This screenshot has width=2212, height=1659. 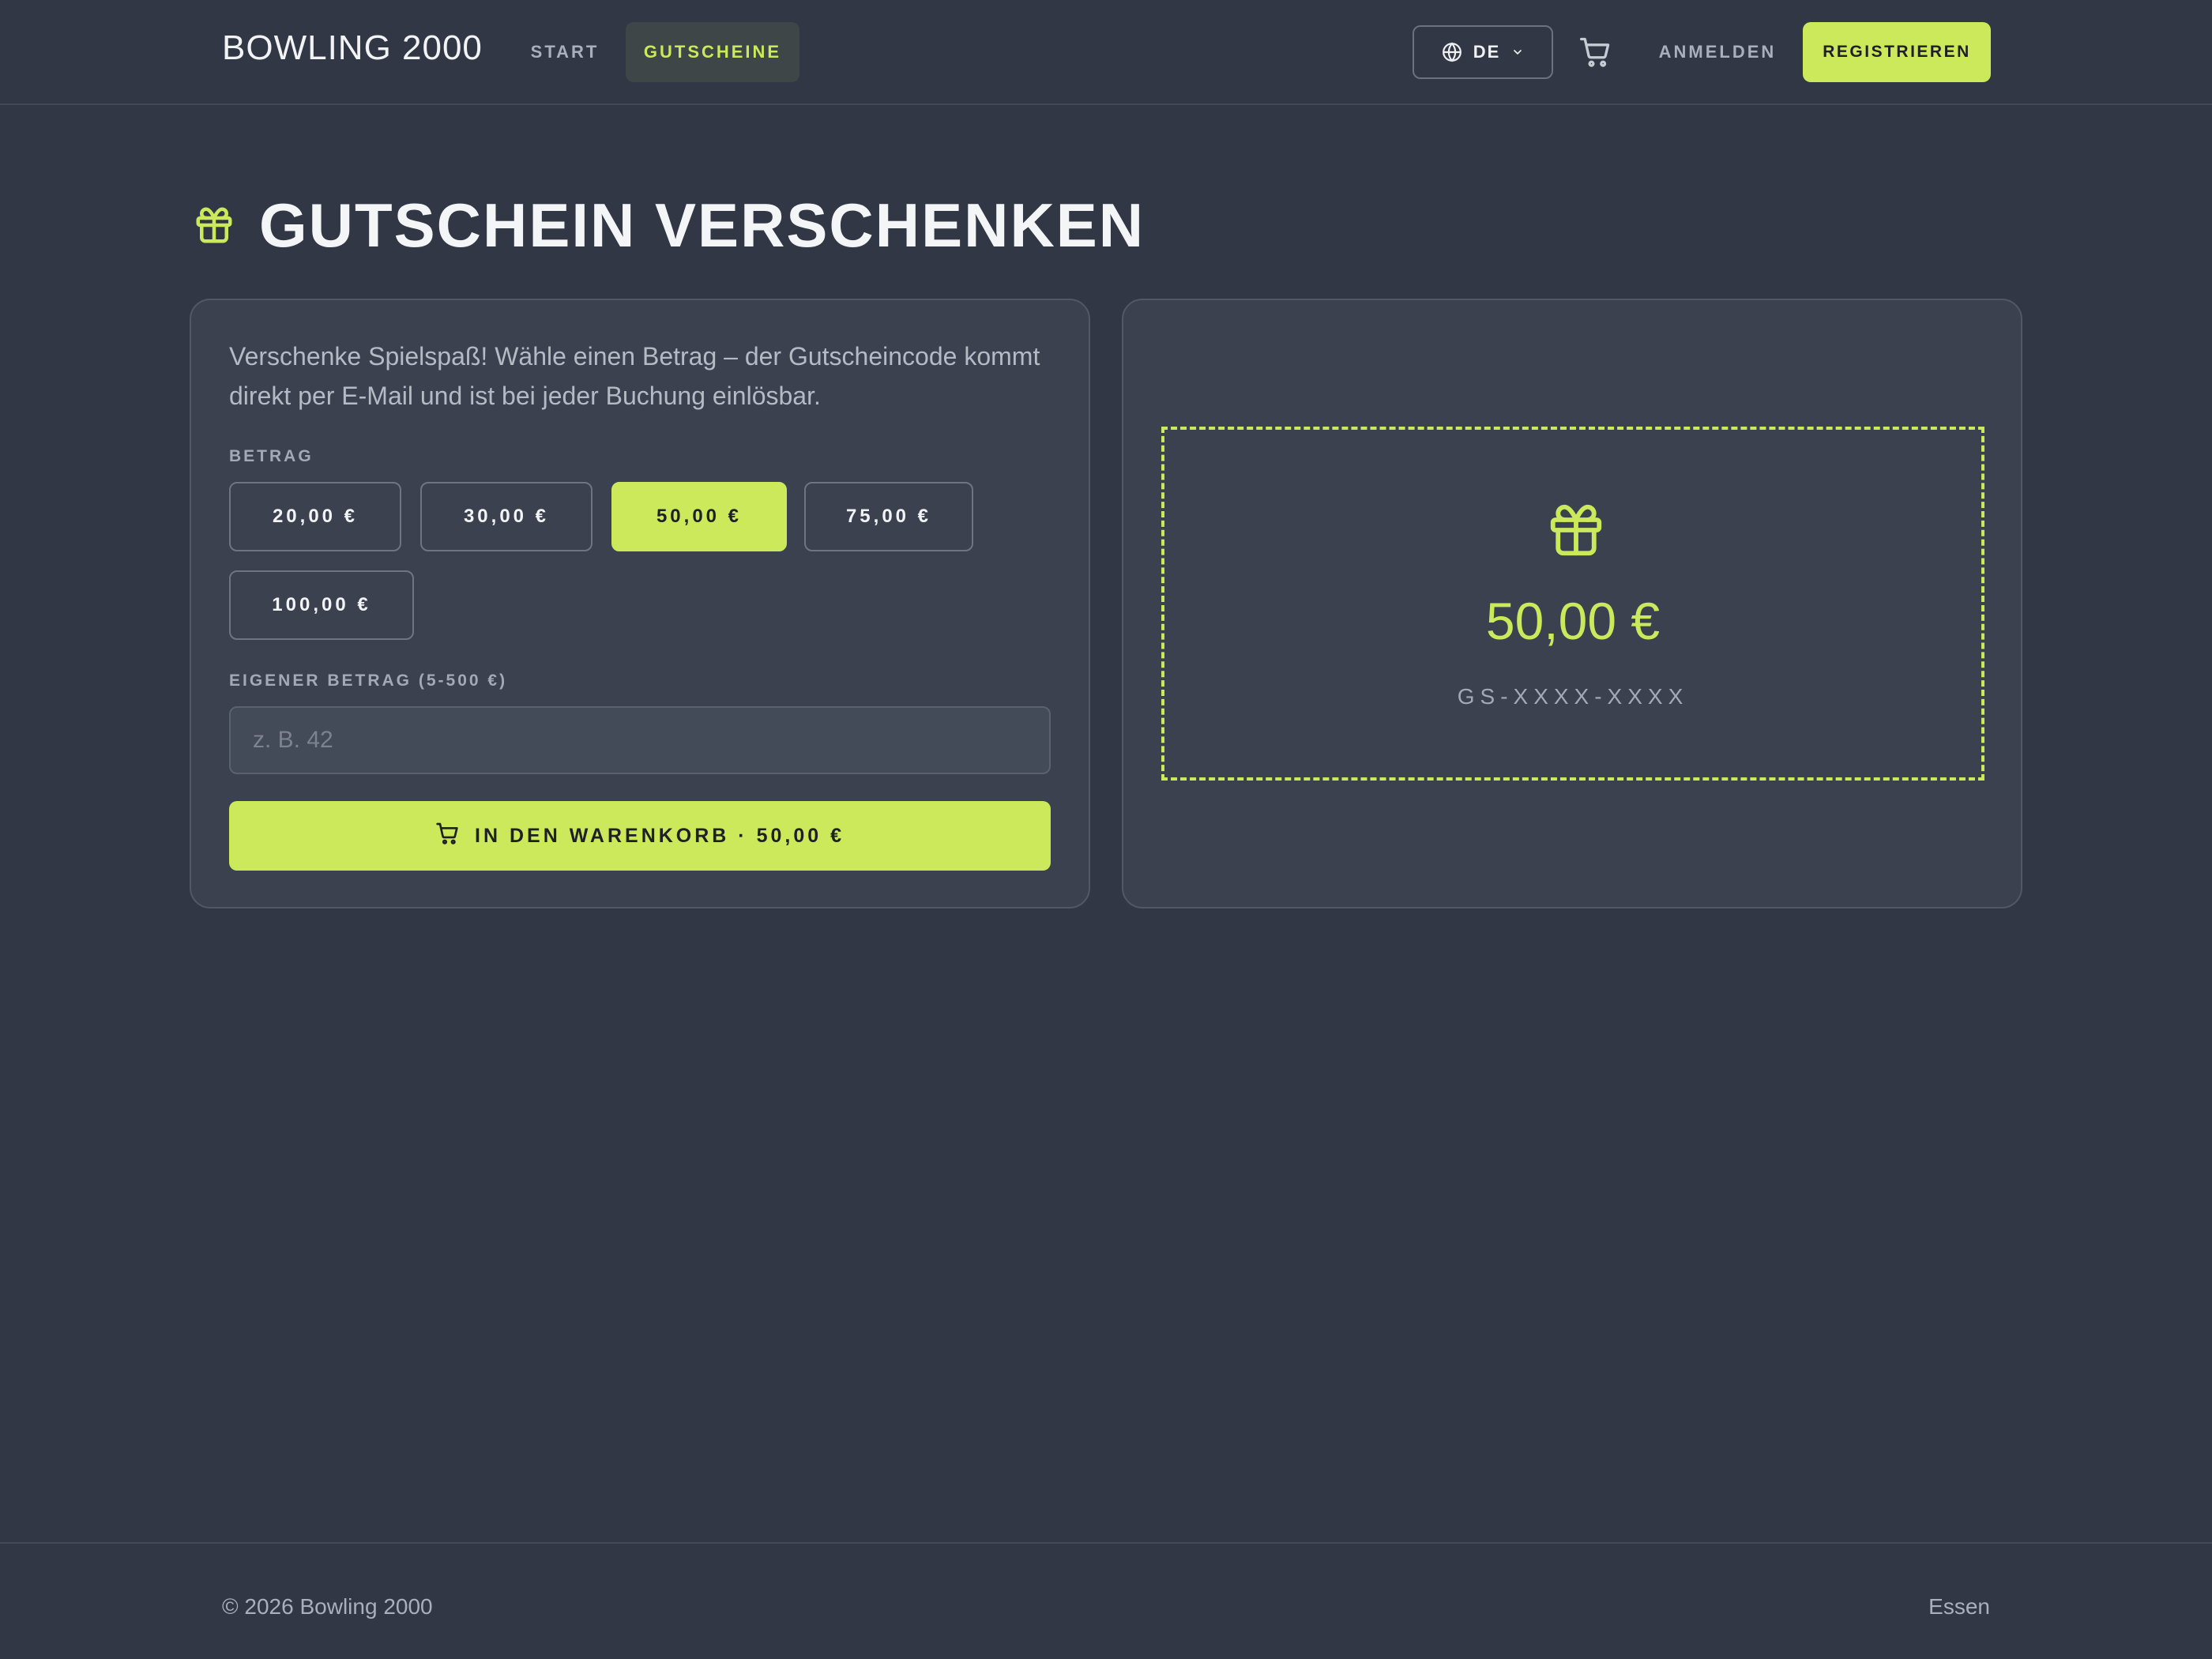 What do you see at coordinates (640, 740) in the screenshot?
I see `custom-amount-input` at bounding box center [640, 740].